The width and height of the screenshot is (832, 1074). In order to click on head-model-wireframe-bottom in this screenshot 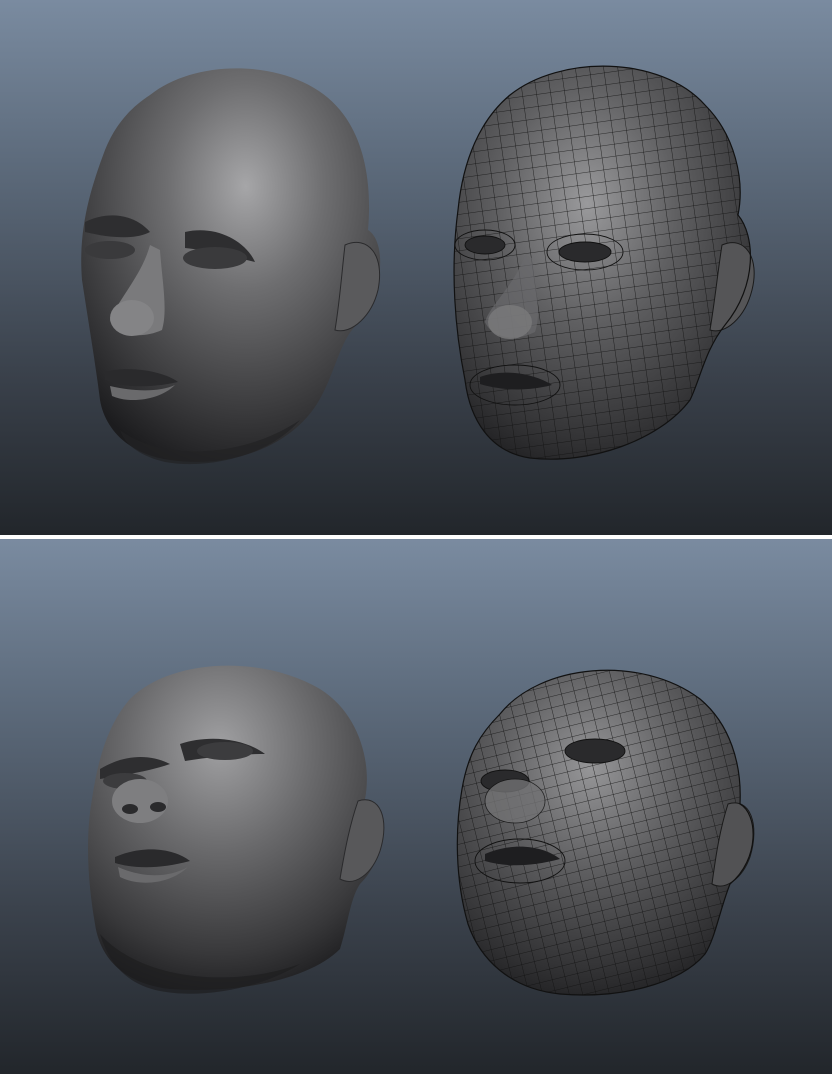, I will do `click(605, 829)`.